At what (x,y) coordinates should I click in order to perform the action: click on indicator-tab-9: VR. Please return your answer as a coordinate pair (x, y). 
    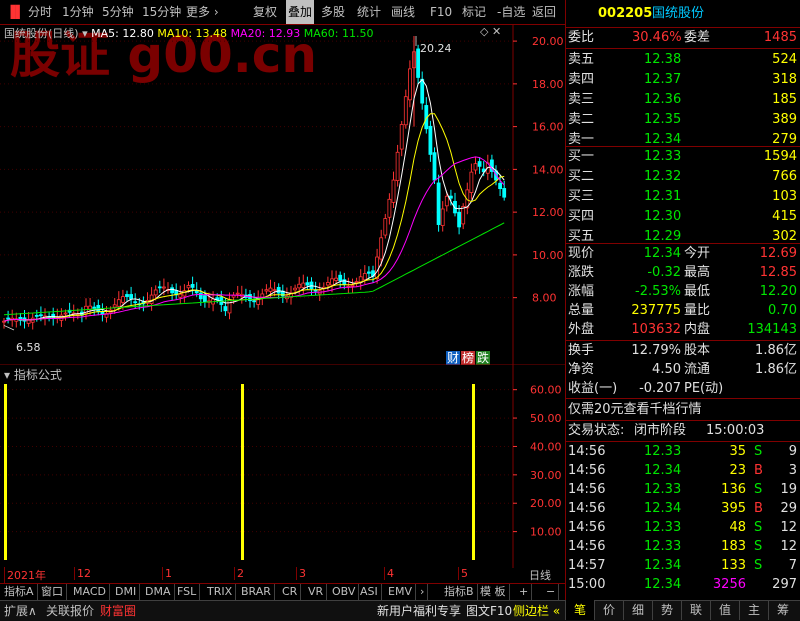
    Looking at the image, I should click on (318, 592).